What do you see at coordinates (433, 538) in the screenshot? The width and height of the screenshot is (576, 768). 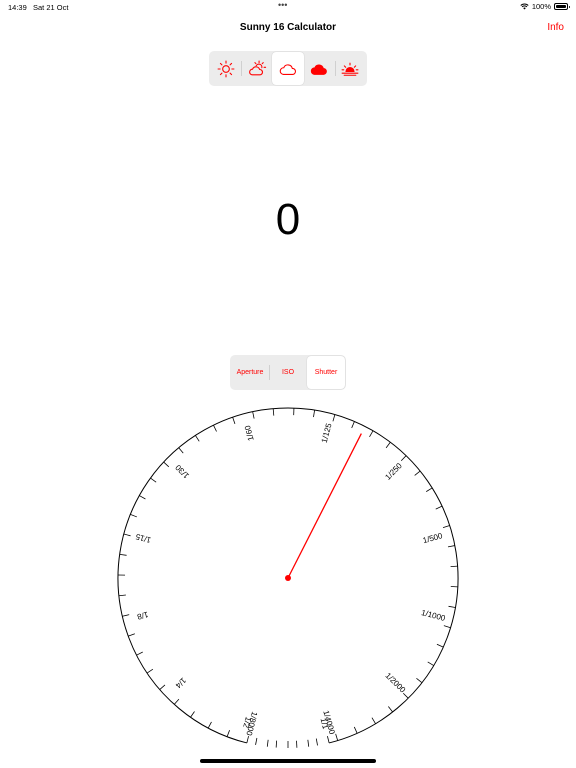 I see `dial-label: 1/500` at bounding box center [433, 538].